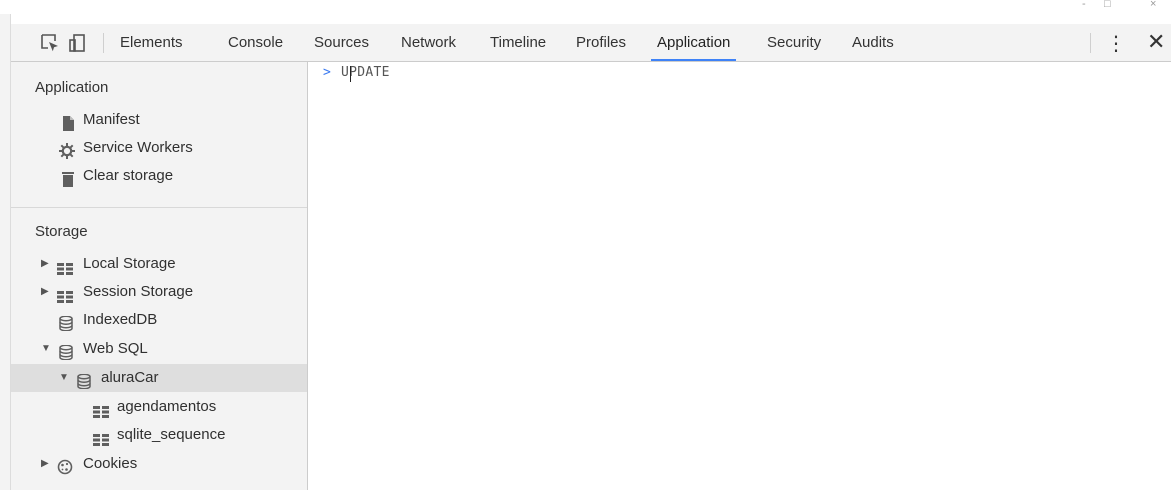 This screenshot has width=1171, height=490. What do you see at coordinates (103, 43) in the screenshot?
I see `toolbar-separator` at bounding box center [103, 43].